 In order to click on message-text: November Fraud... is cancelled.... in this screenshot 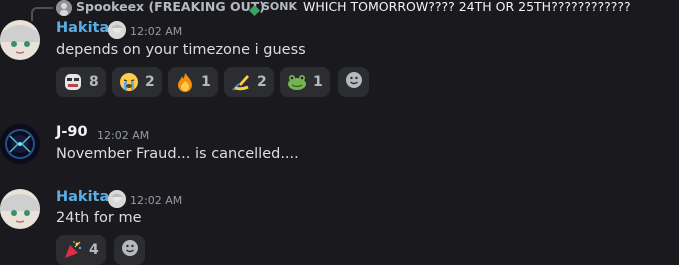, I will do `click(177, 154)`.